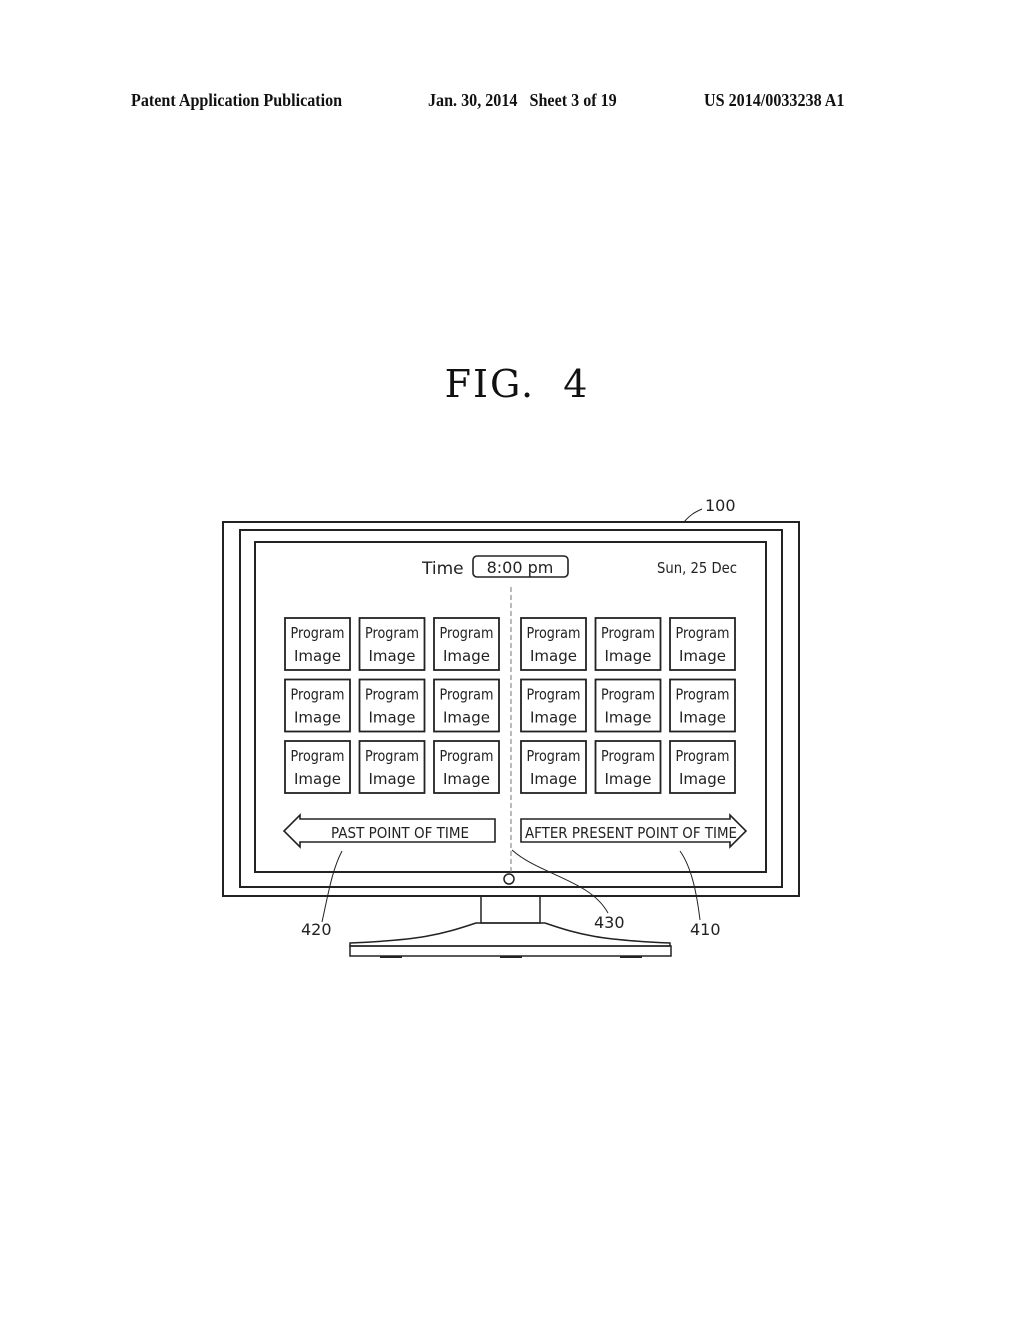 This screenshot has height=1320, width=1024. I want to click on power-led-icon, so click(509, 879).